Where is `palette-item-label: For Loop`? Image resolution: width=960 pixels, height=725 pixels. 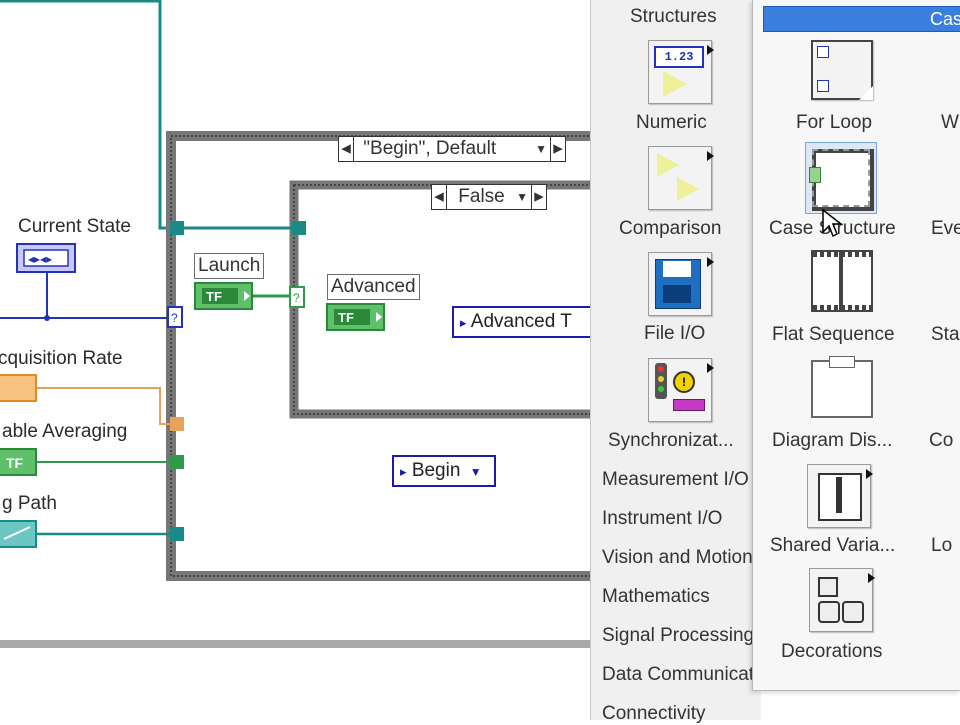
palette-item-label: For Loop is located at coordinates (834, 123).